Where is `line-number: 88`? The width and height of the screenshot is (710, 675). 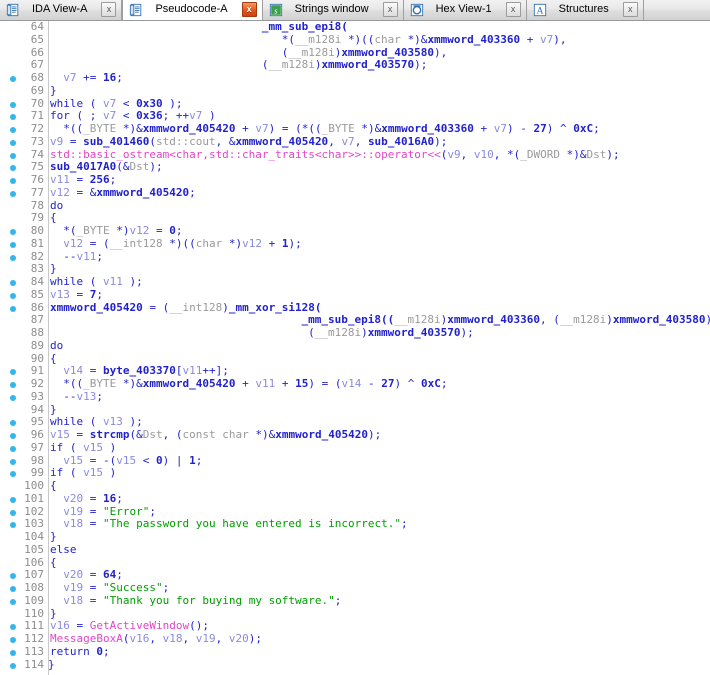 line-number: 88 is located at coordinates (37, 332).